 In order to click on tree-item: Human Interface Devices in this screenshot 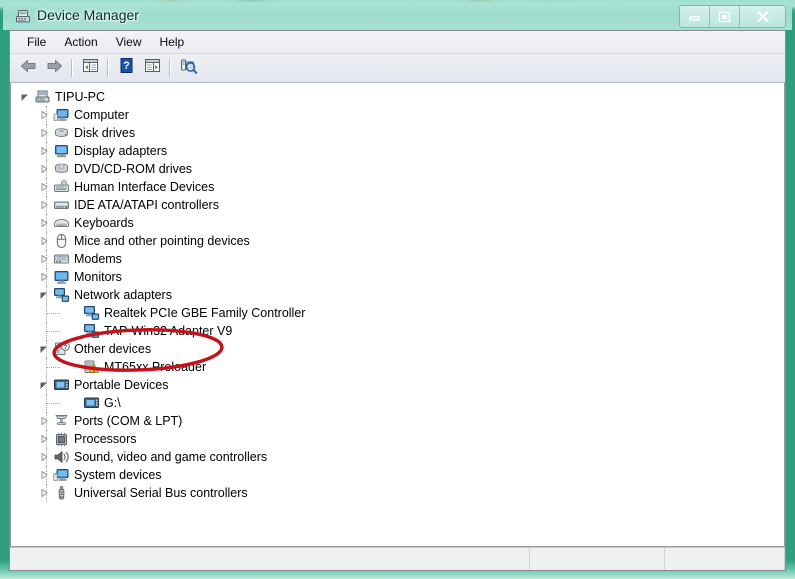, I will do `click(397, 187)`.